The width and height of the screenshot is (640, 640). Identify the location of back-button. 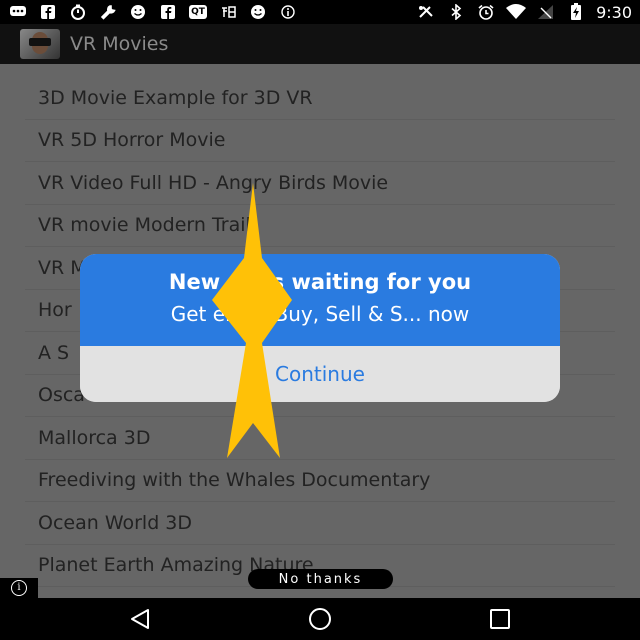
(140, 619).